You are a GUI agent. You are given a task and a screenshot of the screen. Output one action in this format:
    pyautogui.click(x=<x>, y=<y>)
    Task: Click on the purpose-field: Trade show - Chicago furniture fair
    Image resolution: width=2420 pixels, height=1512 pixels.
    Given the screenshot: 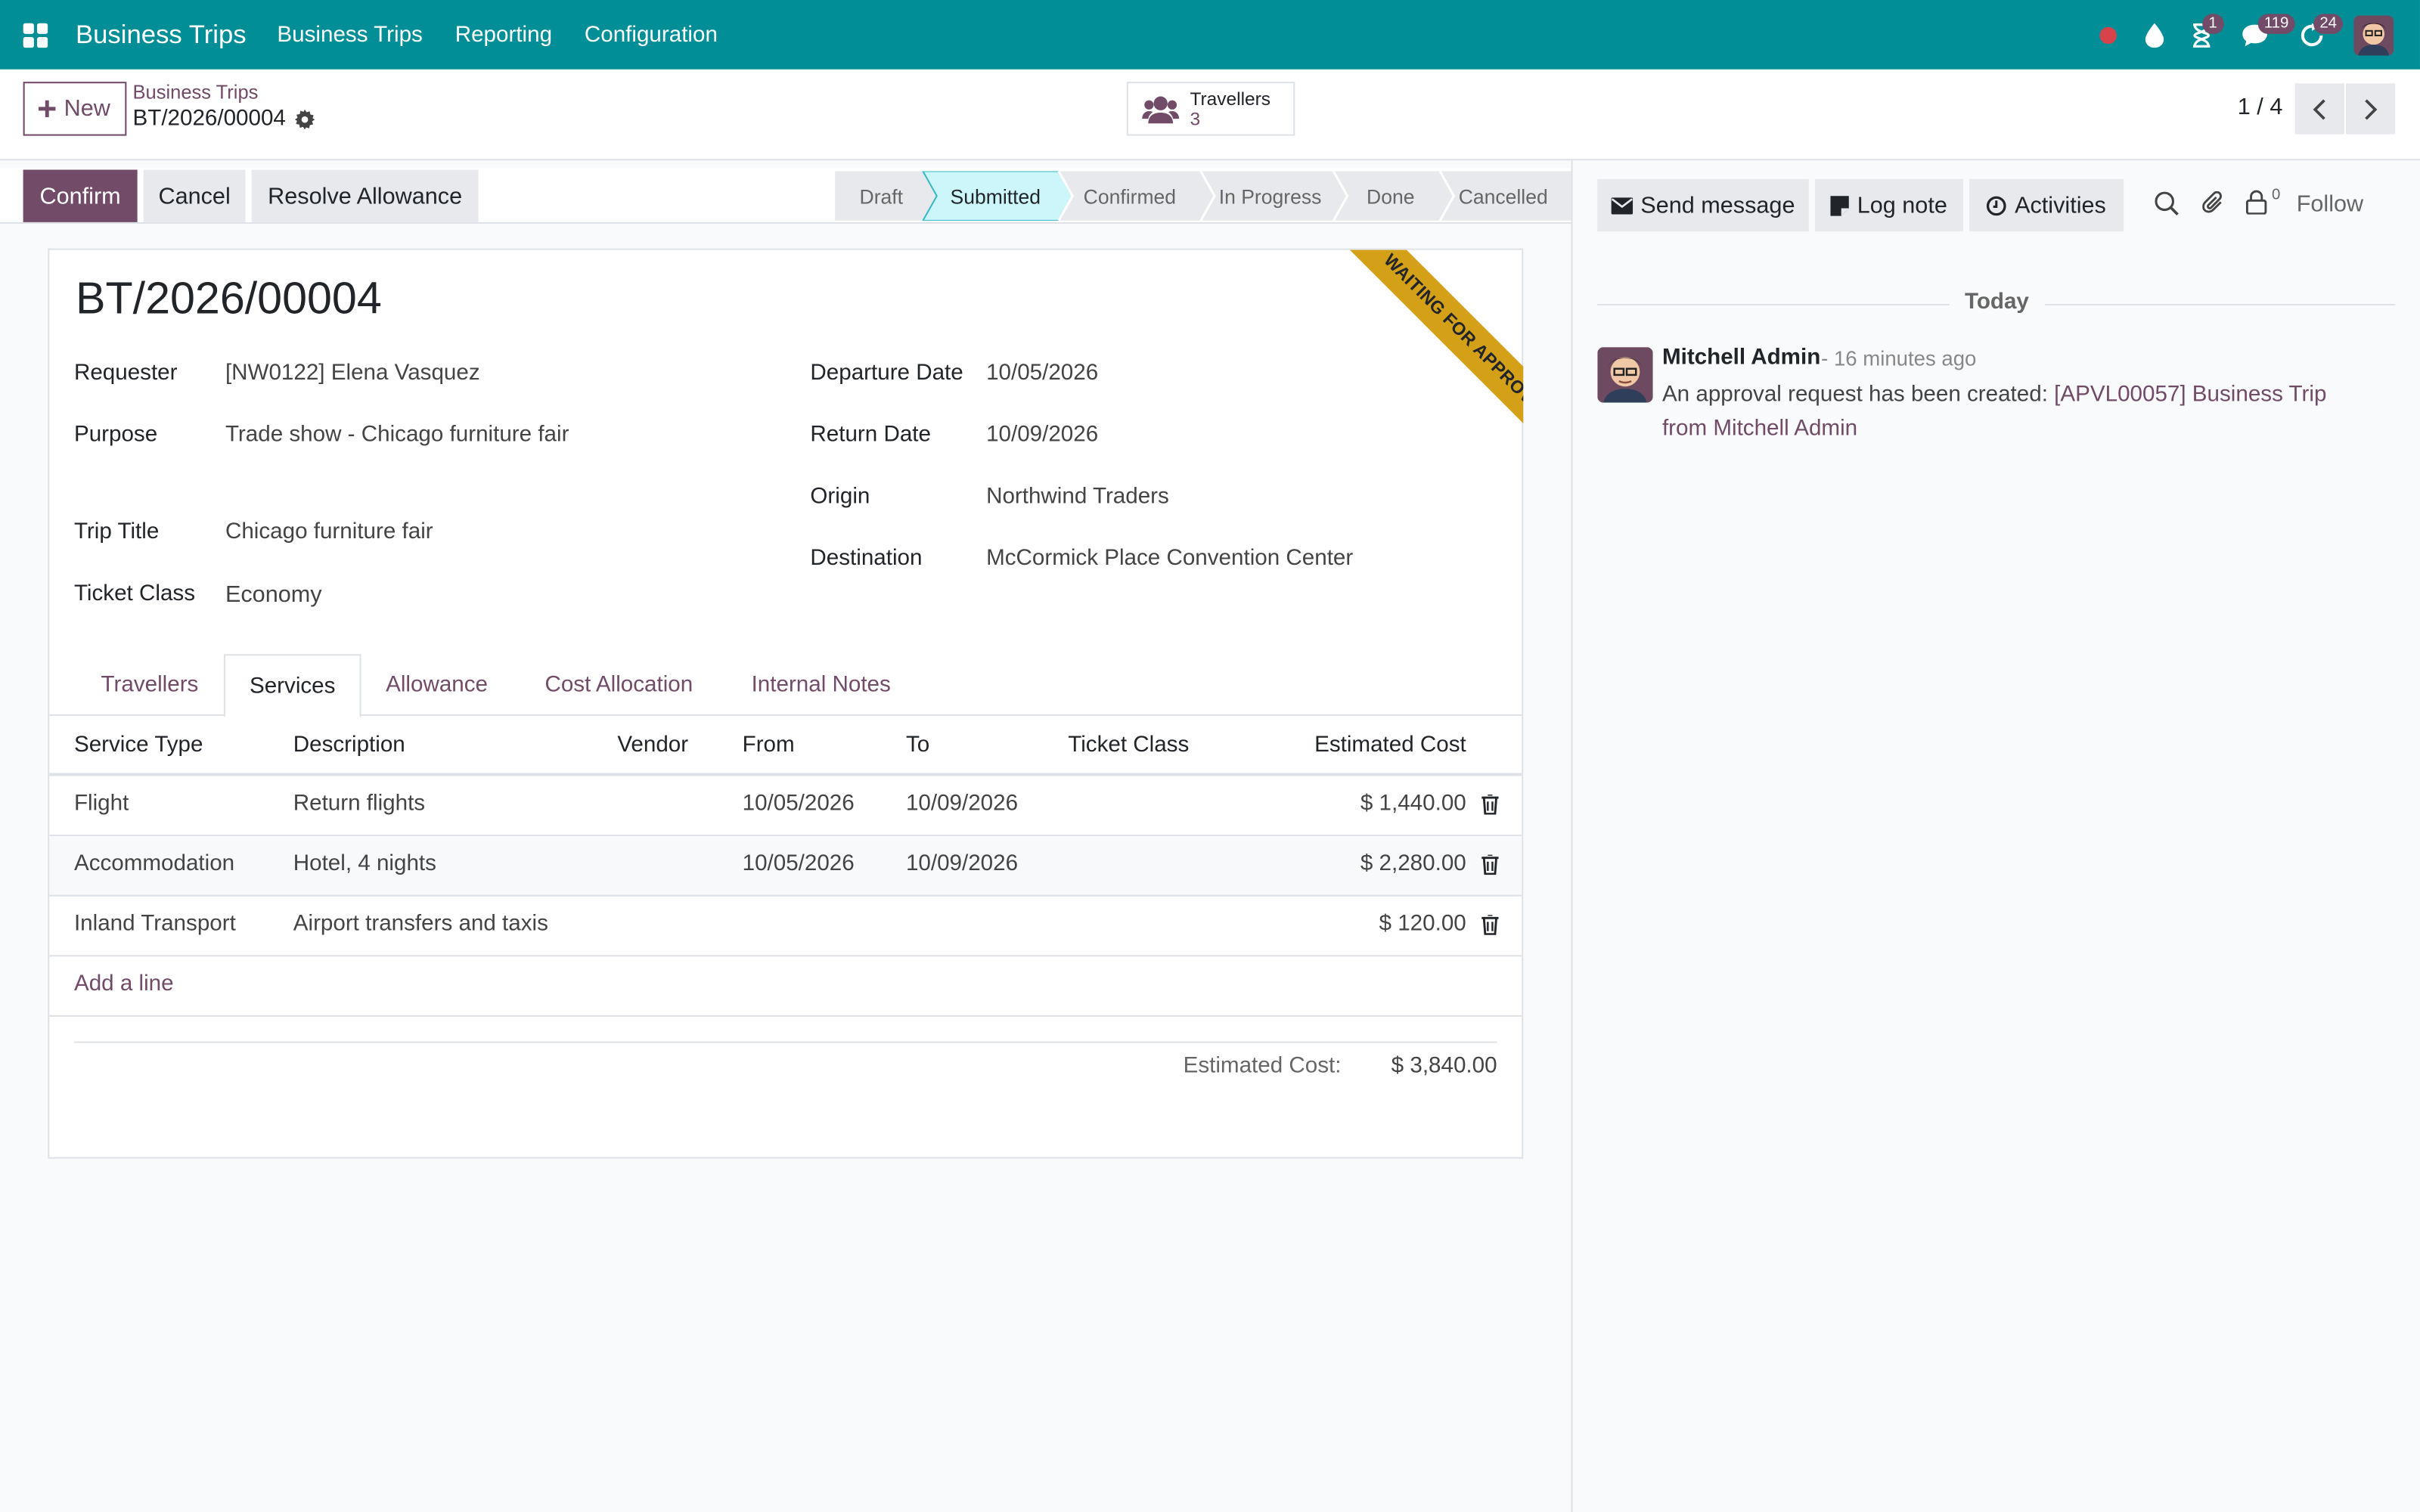 What is the action you would take?
    pyautogui.click(x=397, y=436)
    